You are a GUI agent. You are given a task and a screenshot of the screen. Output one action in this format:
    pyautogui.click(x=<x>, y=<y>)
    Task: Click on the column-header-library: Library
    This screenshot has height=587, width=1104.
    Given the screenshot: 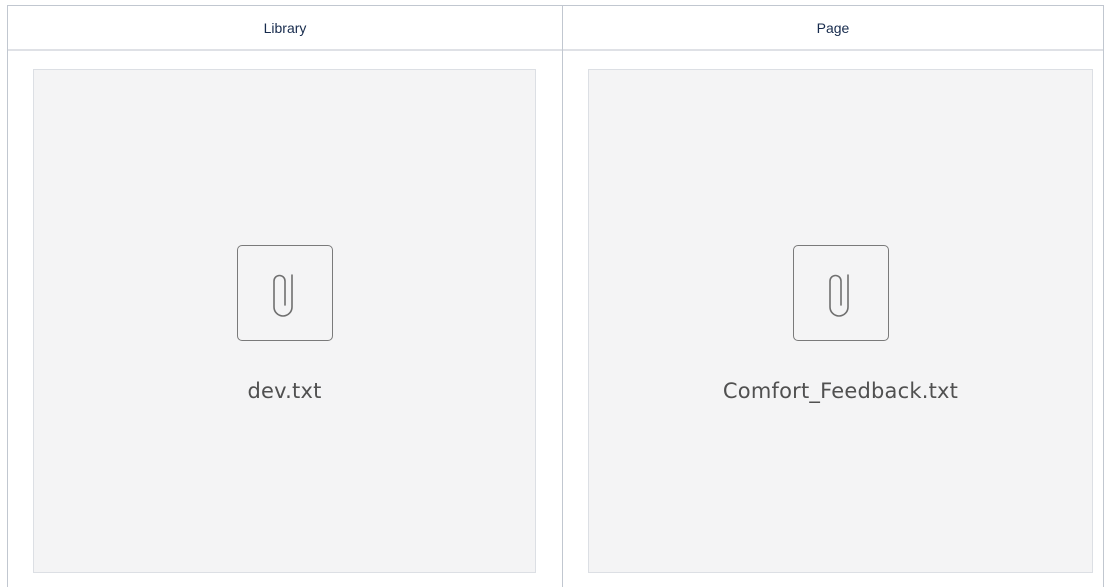 What is the action you would take?
    pyautogui.click(x=285, y=28)
    